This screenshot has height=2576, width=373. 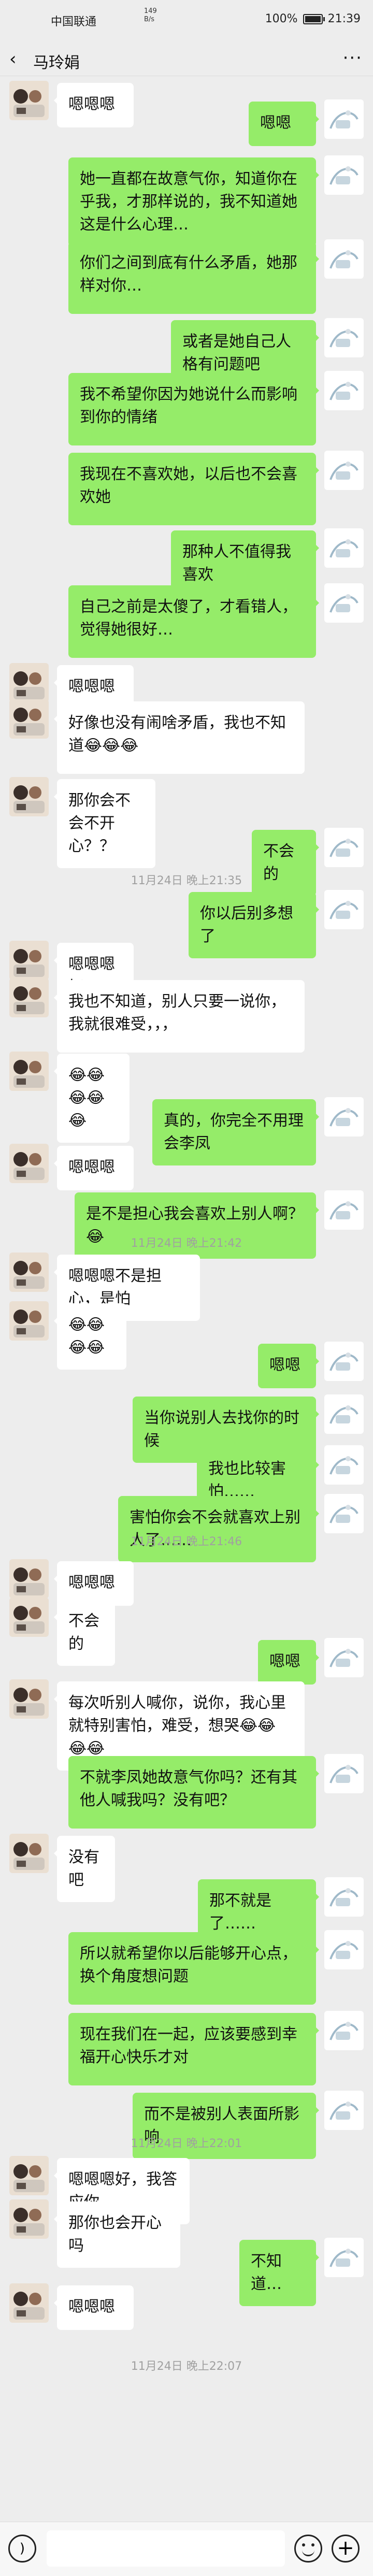 What do you see at coordinates (346, 2549) in the screenshot?
I see `plus-icon: +` at bounding box center [346, 2549].